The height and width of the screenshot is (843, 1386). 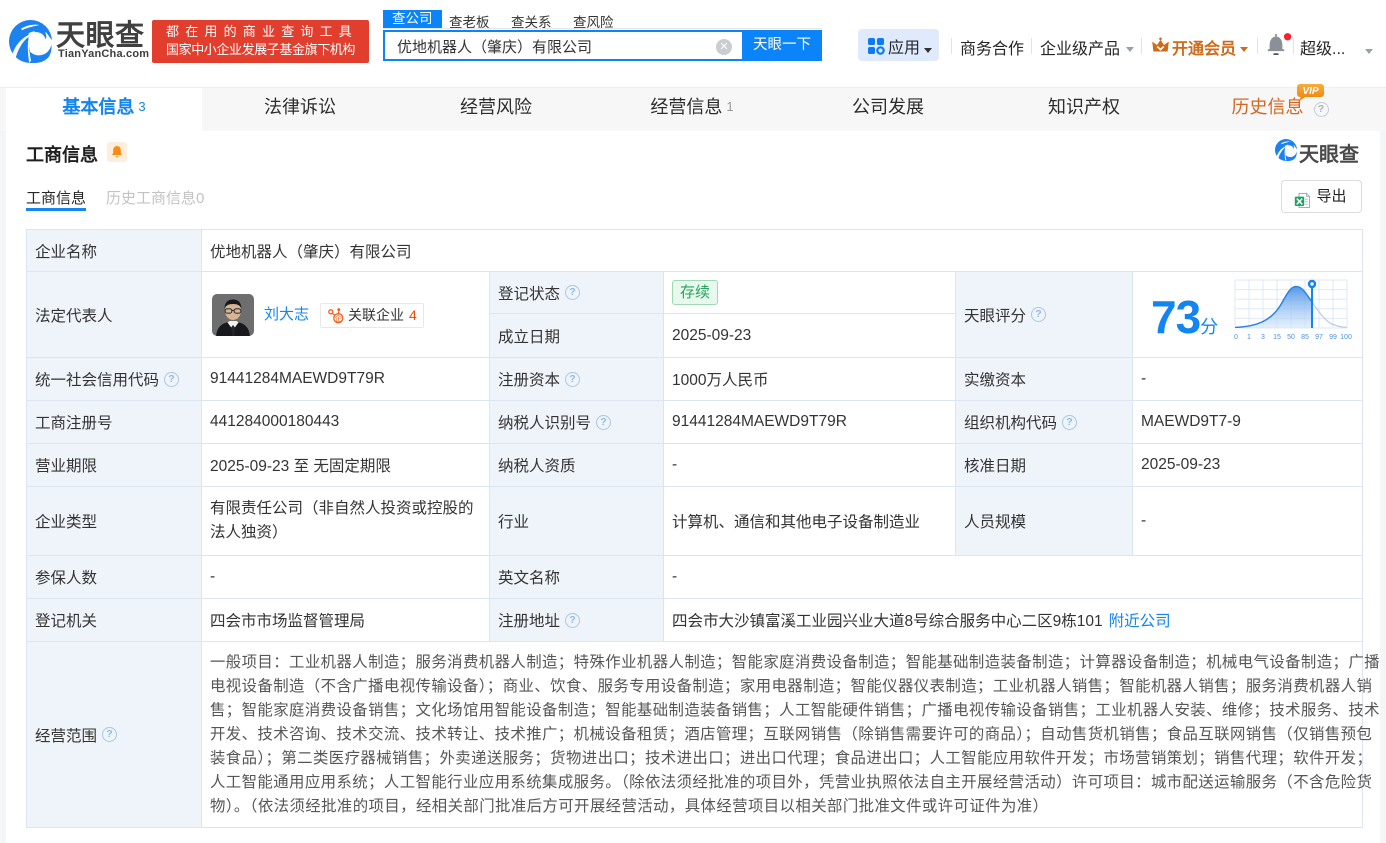 I want to click on svg-text: 50, so click(x=1291, y=337).